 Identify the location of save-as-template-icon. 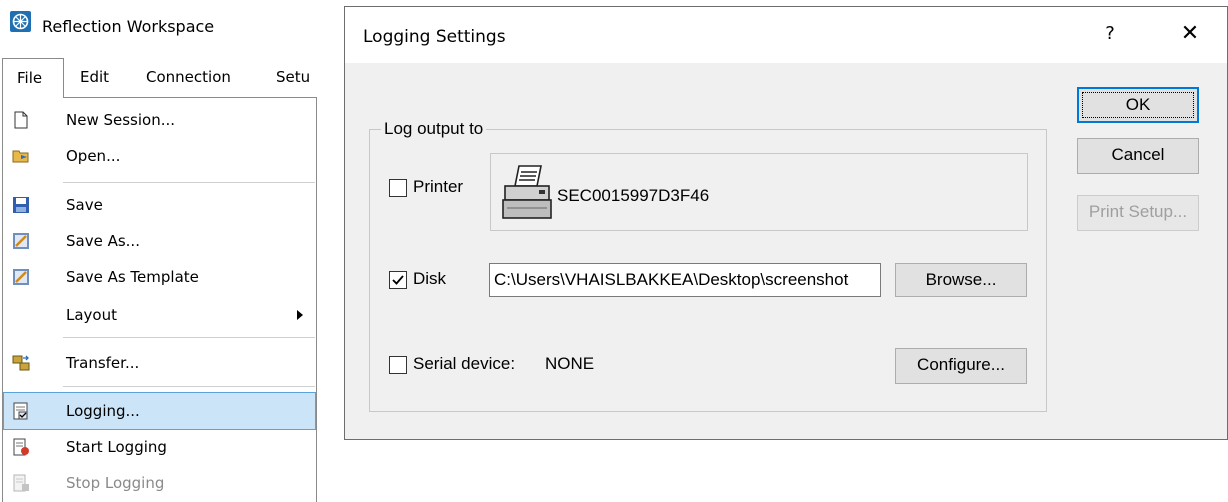
(21, 277).